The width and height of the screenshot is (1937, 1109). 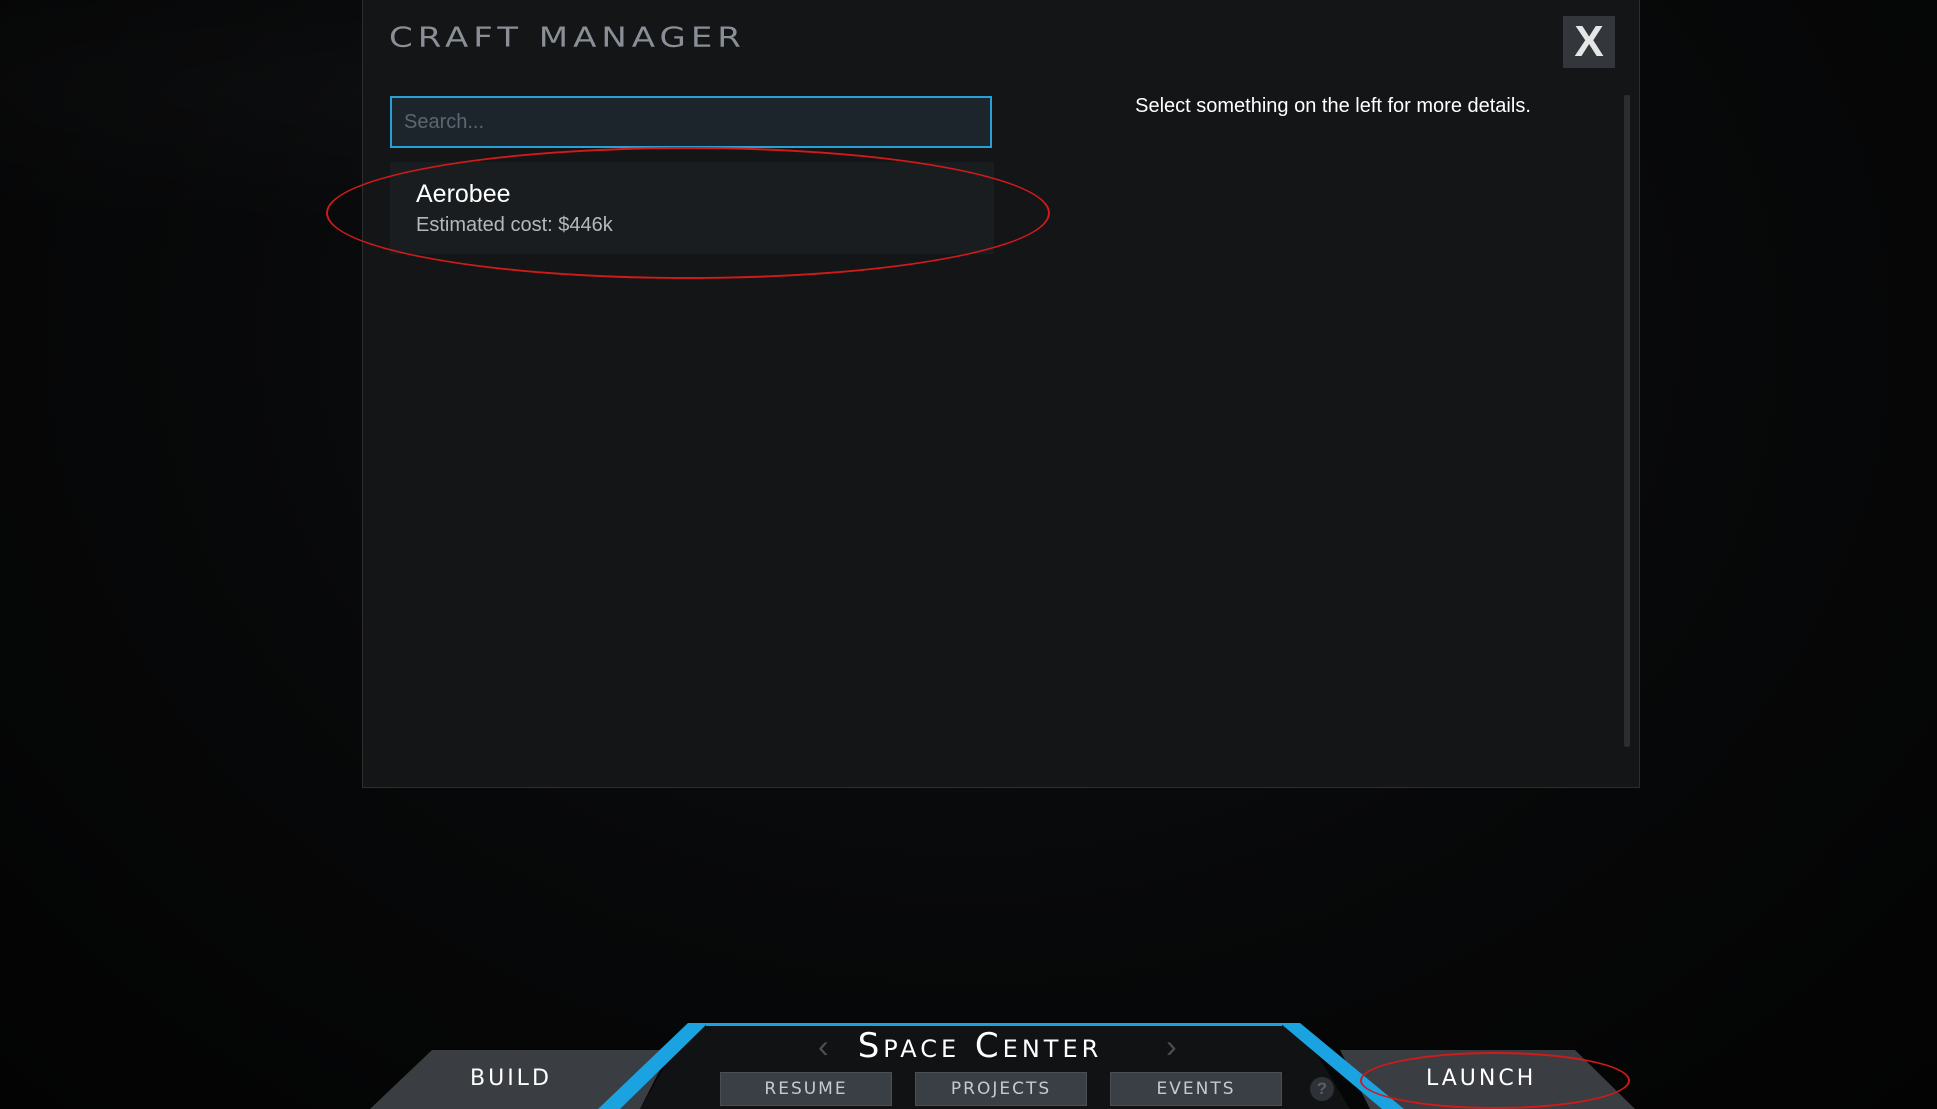 What do you see at coordinates (1322, 1089) in the screenshot?
I see `help-icon: ?` at bounding box center [1322, 1089].